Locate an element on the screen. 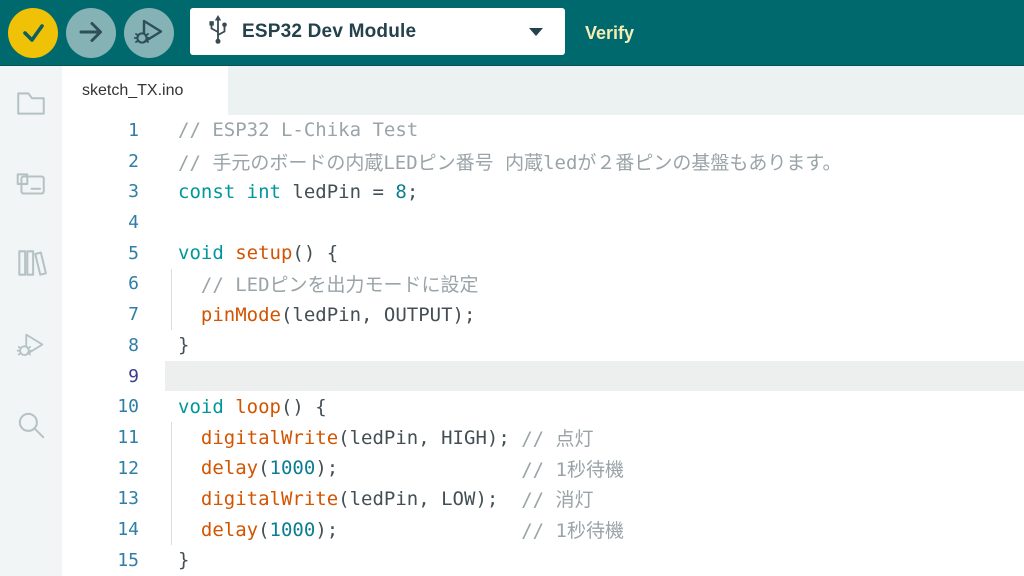 The width and height of the screenshot is (1024, 576). line-number: 1 is located at coordinates (100, 130).